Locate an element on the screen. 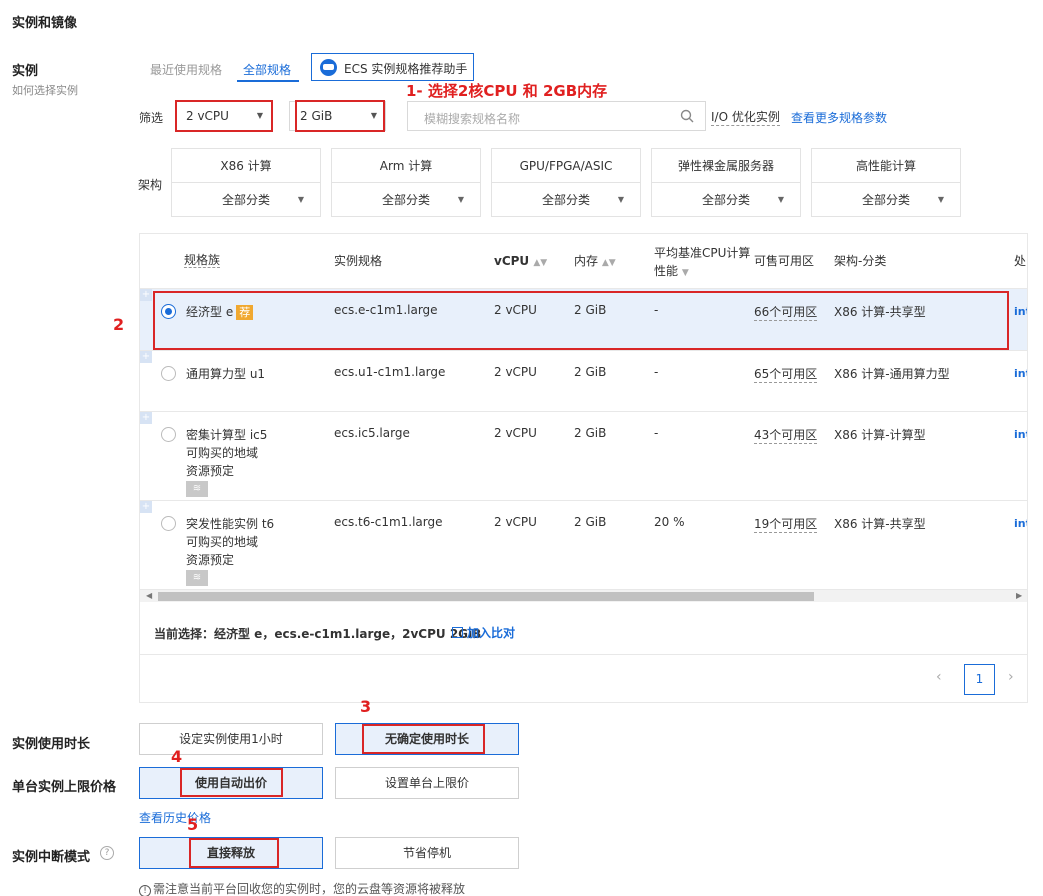 The image size is (1043, 896). arch-label: 架构 is located at coordinates (150, 185).